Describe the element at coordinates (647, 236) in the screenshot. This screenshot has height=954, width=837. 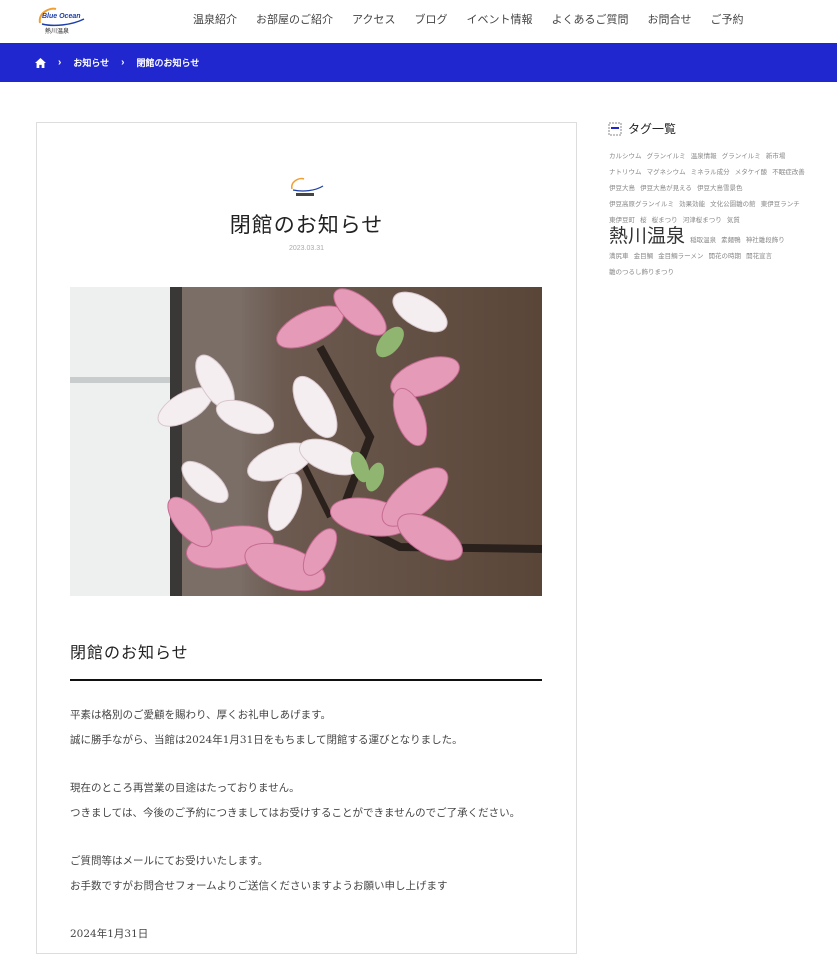
I see `tag-link-featured: 熱川温泉` at that location.